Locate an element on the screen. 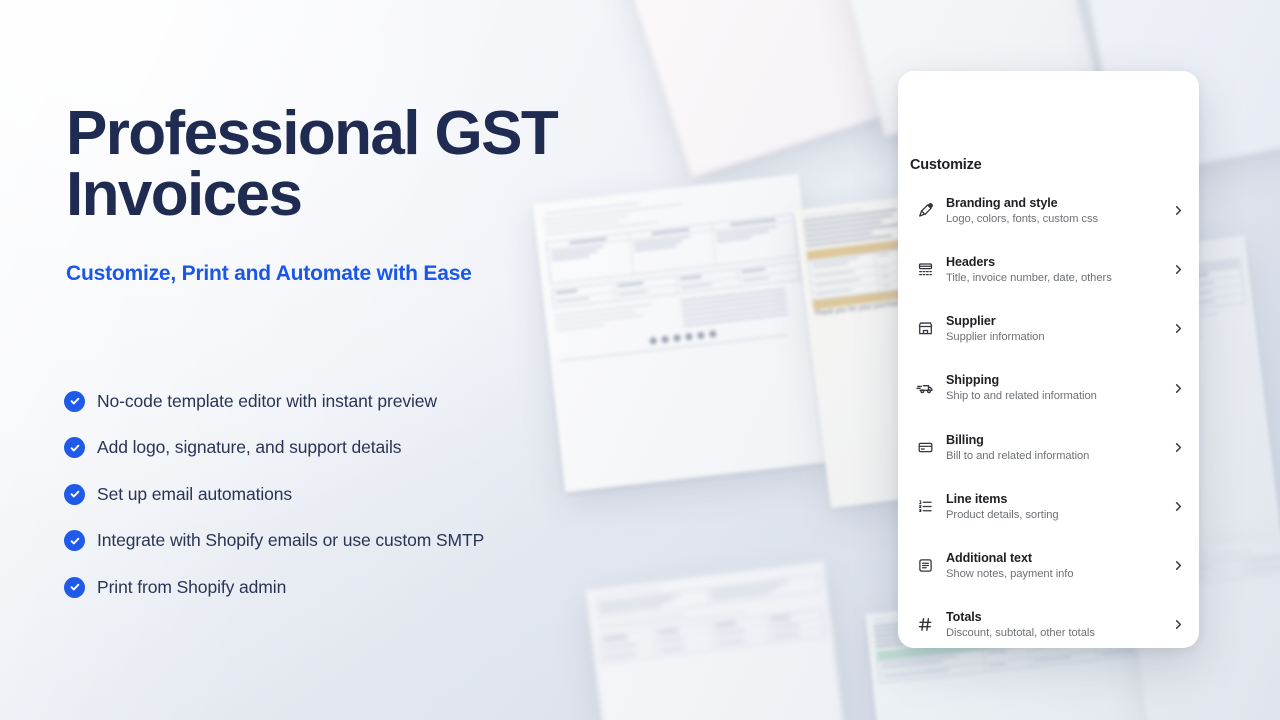 This screenshot has height=720, width=1280. customize-row-billing: Billing Bill to and related information is located at coordinates (1048, 447).